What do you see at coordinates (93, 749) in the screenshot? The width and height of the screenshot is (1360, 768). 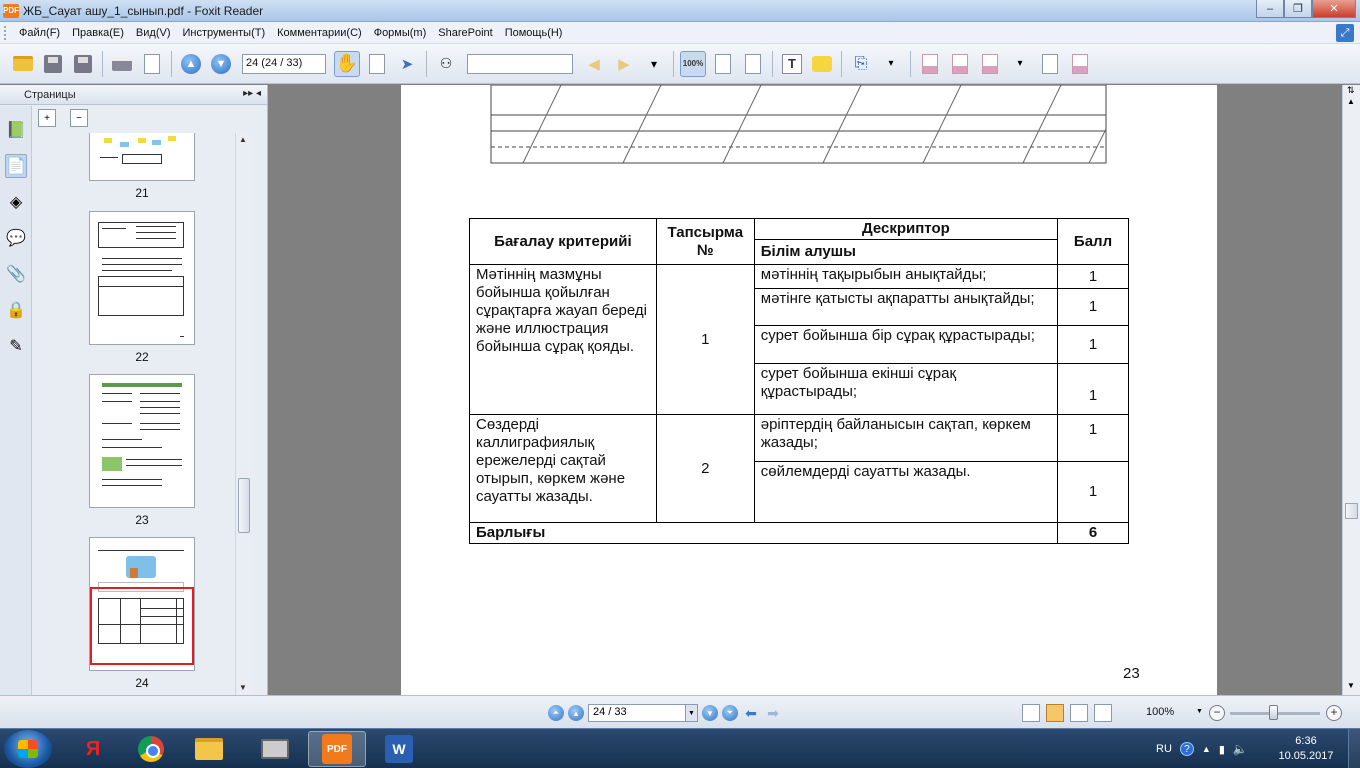 I see `taskbar-yandex: Я` at bounding box center [93, 749].